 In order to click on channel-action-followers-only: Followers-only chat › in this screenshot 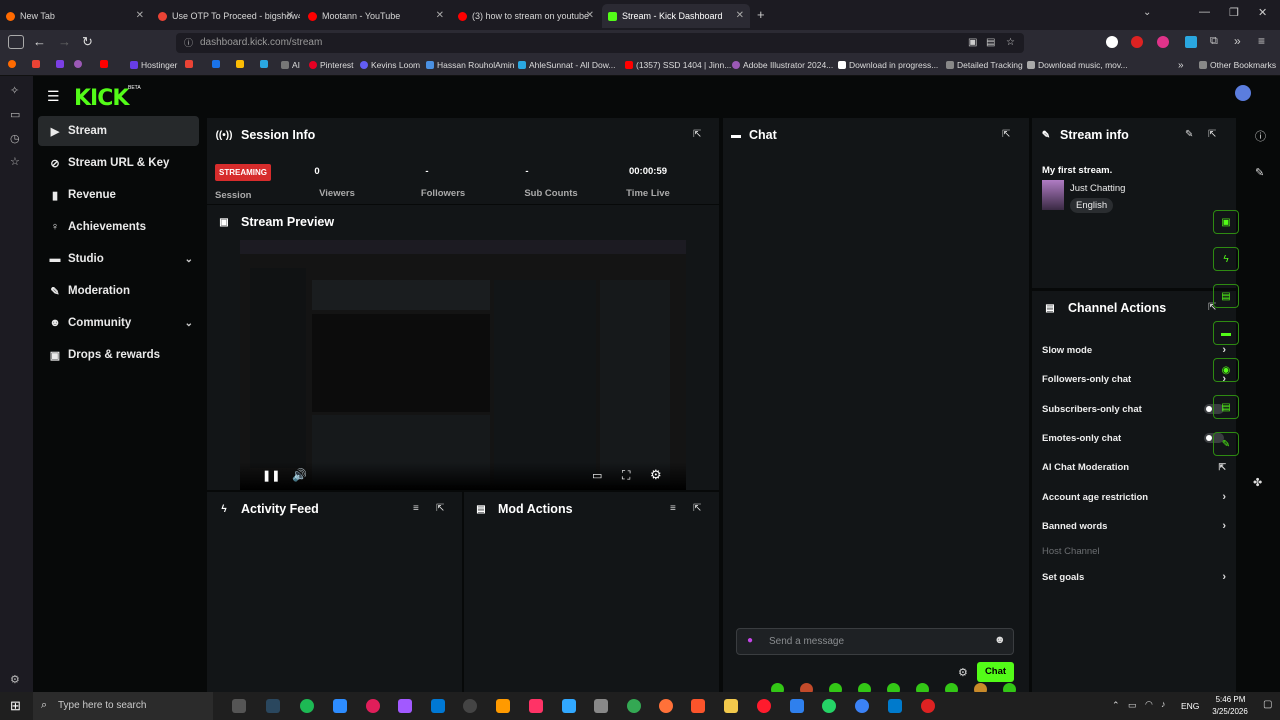, I will do `click(1134, 379)`.